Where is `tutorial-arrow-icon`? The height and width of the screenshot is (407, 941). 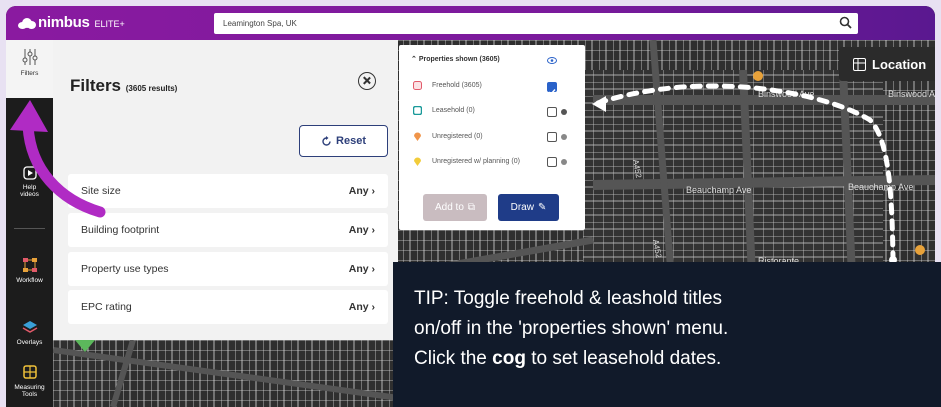
tutorial-arrow-icon is located at coordinates (64, 168).